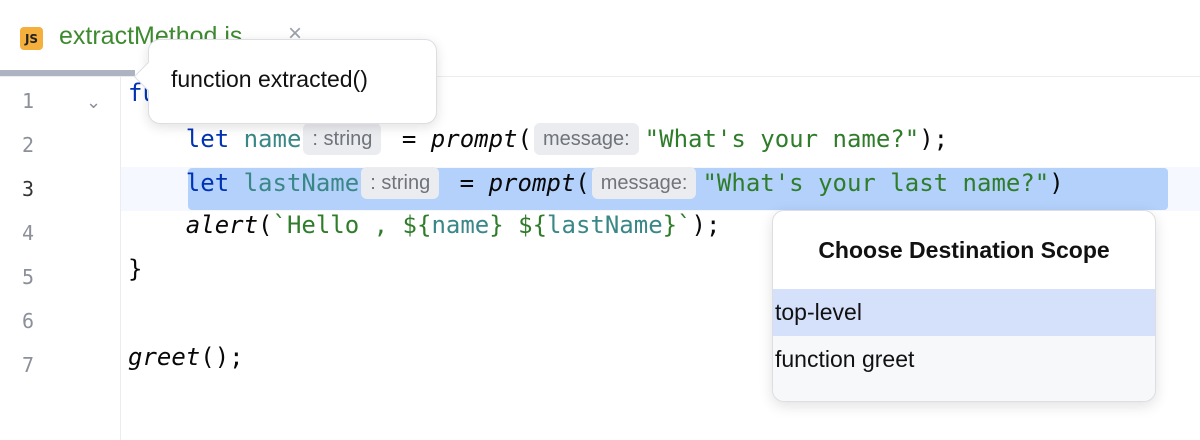 This screenshot has width=1200, height=440. I want to click on fold-chevron-icon: ⌄, so click(93, 102).